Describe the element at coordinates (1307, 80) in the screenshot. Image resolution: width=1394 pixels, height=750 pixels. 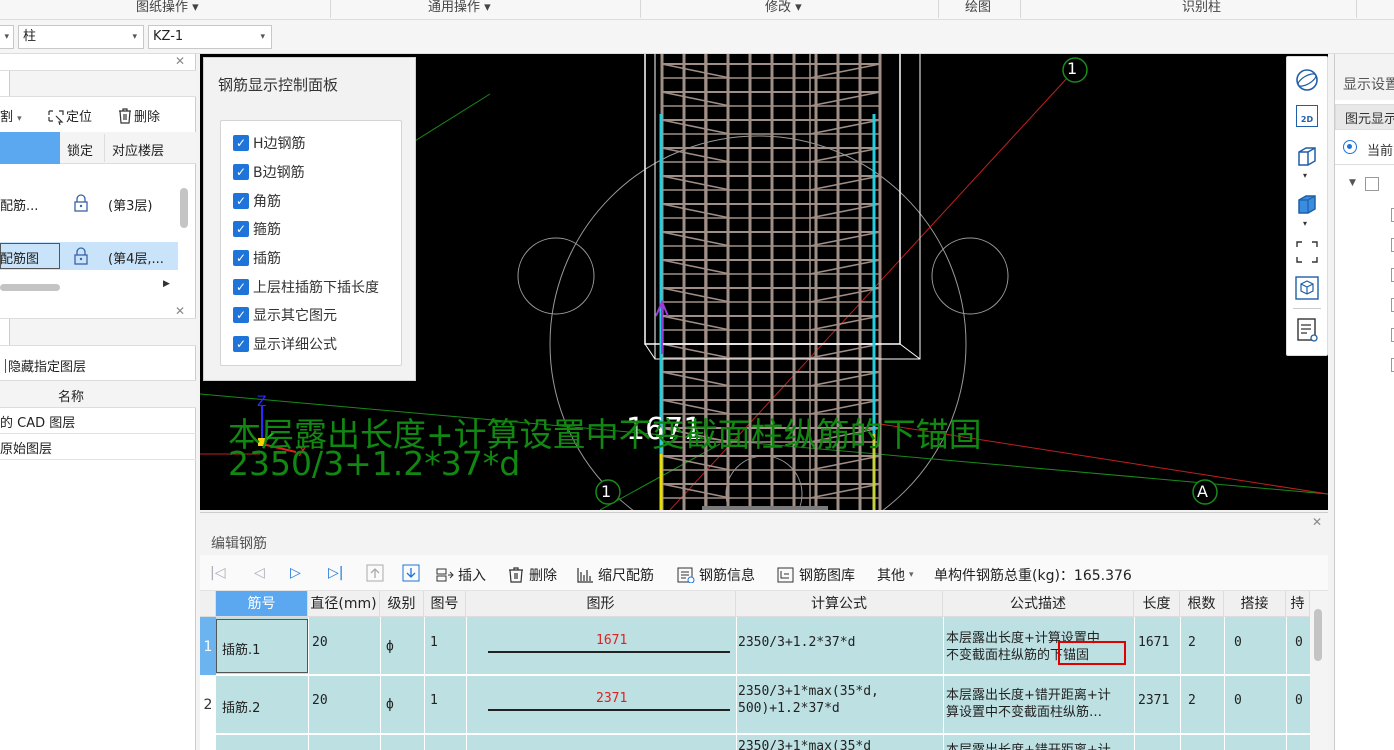
I see `sphere-view-icon` at that location.